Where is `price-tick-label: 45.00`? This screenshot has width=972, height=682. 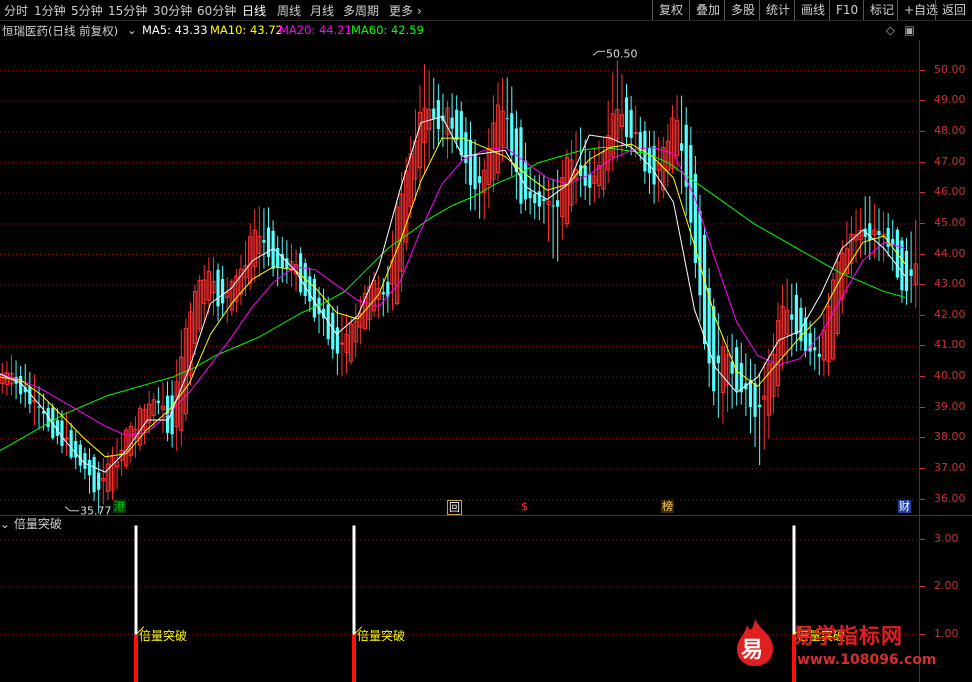 price-tick-label: 45.00 is located at coordinates (943, 222).